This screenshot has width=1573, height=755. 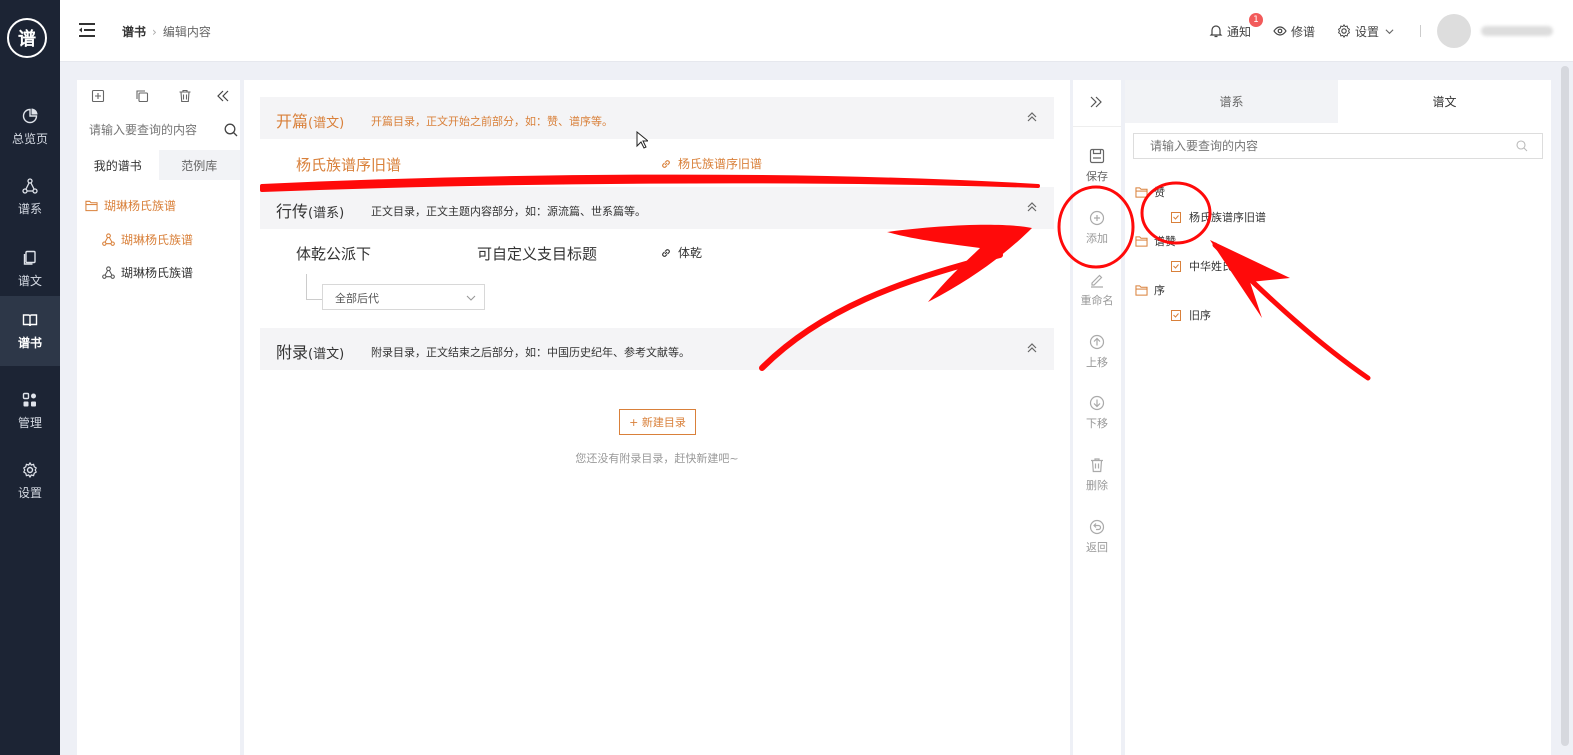 I want to click on chevron-down-icon, so click(x=1389, y=31).